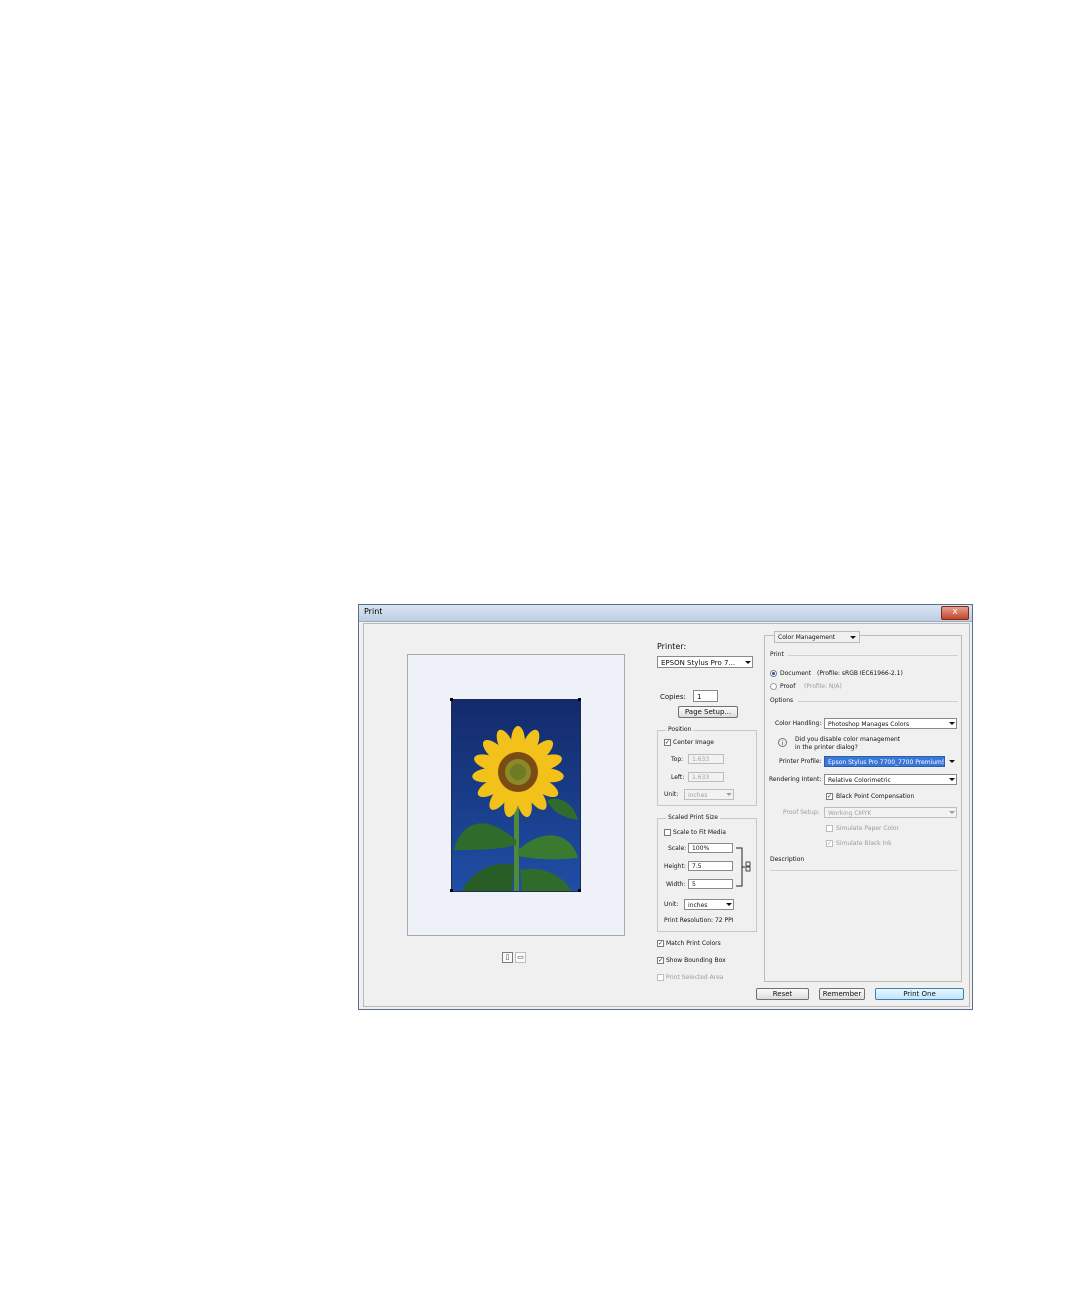 This screenshot has height=1296, width=1080. What do you see at coordinates (842, 994) in the screenshot?
I see `remember-button: Remember` at bounding box center [842, 994].